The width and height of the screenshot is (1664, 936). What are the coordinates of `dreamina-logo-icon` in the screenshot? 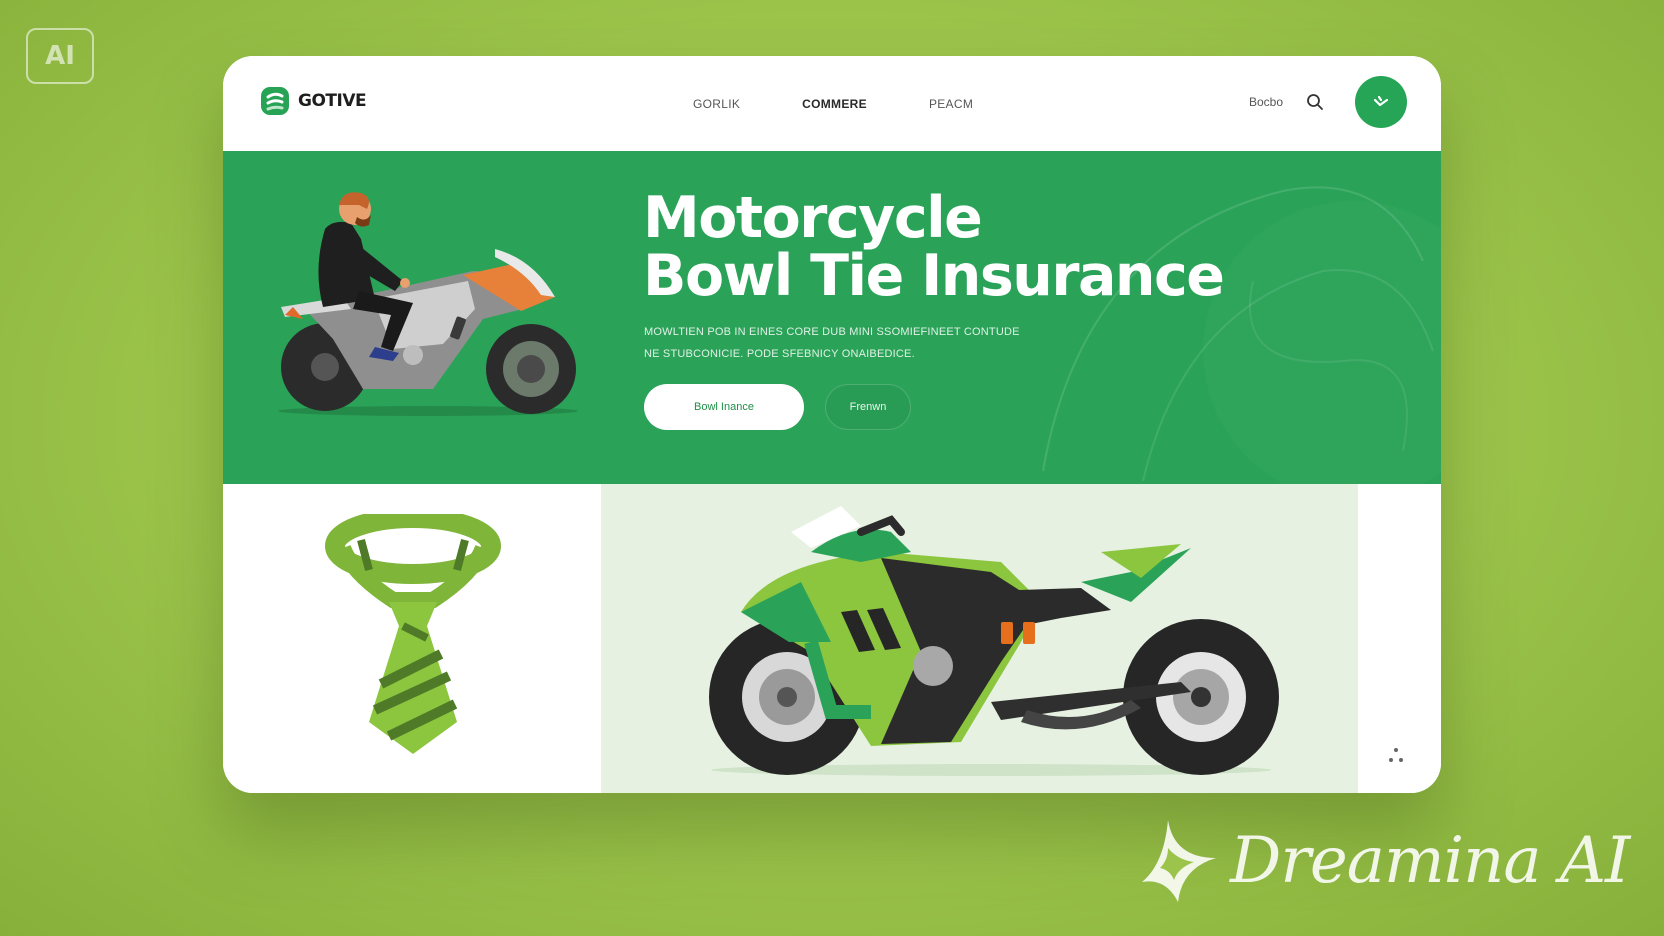 It's located at (1179, 861).